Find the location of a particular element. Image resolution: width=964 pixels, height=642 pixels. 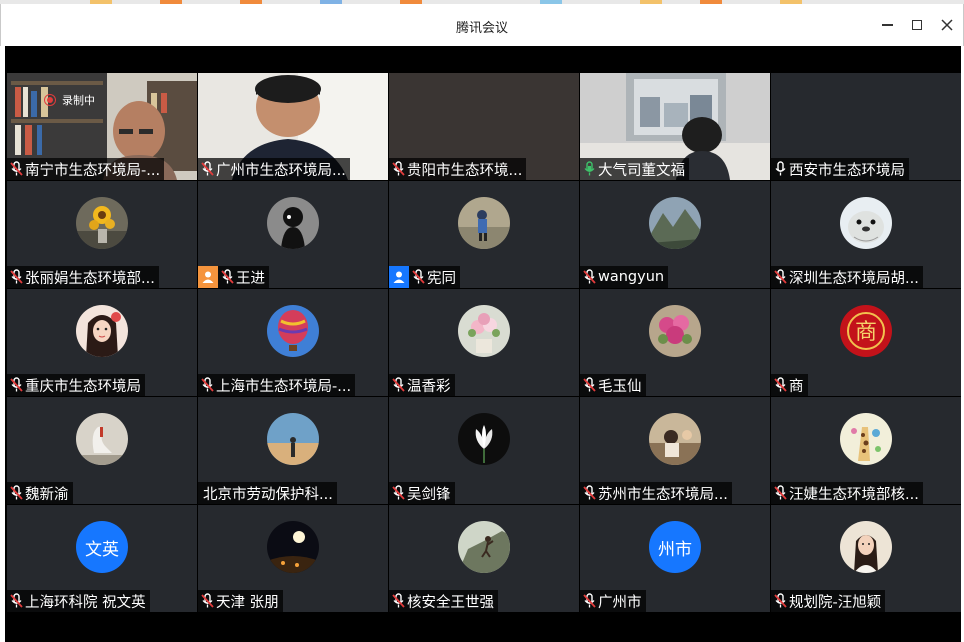

close-icon is located at coordinates (947, 25).